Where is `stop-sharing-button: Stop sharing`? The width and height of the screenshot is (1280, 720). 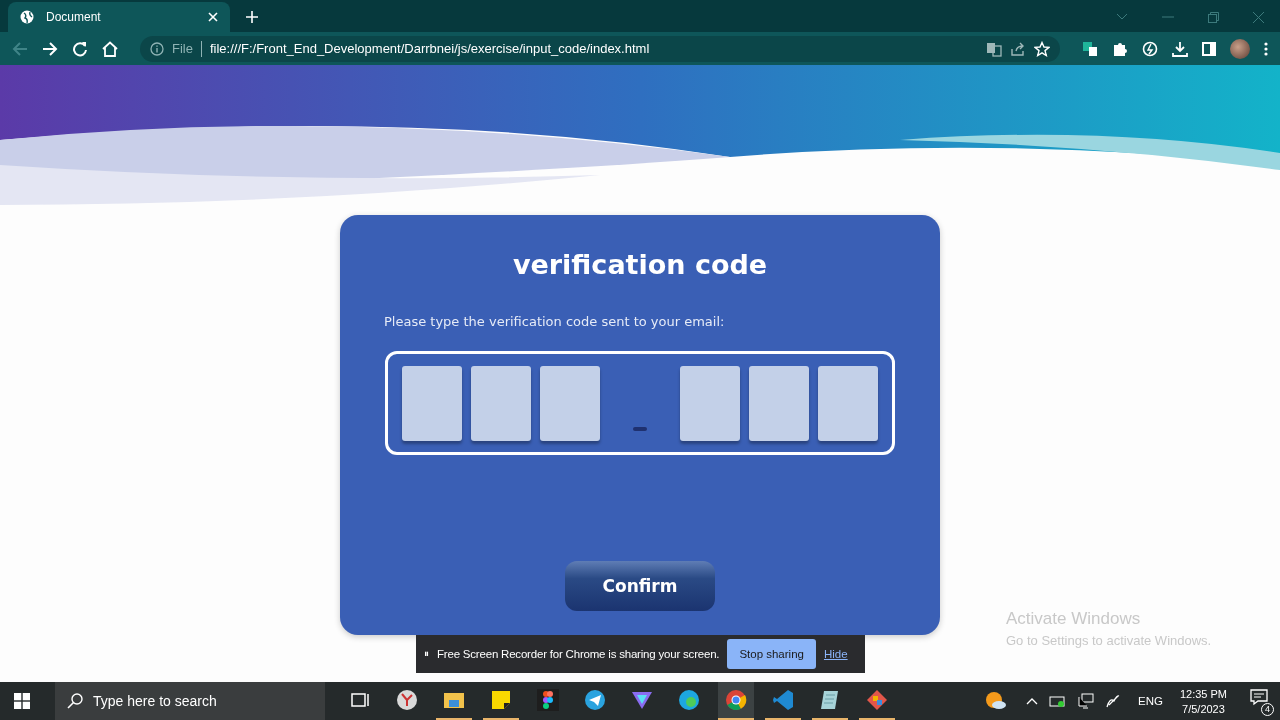
stop-sharing-button: Stop sharing is located at coordinates (771, 654).